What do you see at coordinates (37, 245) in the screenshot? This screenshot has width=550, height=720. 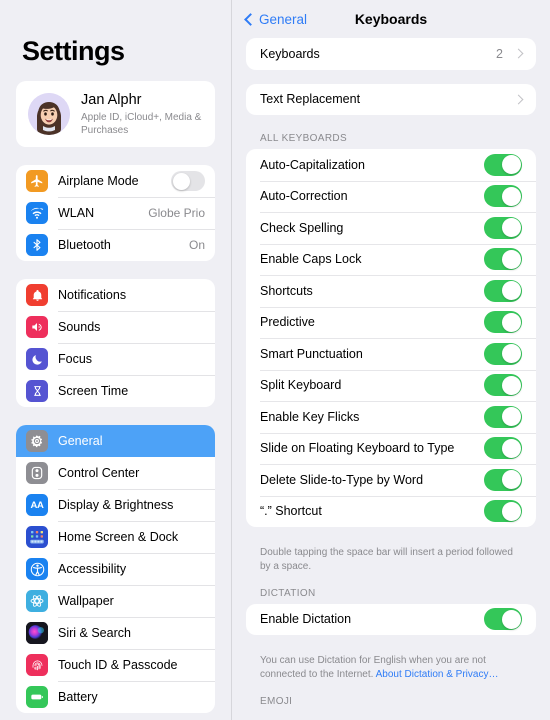 I see `bluetooth-icon` at bounding box center [37, 245].